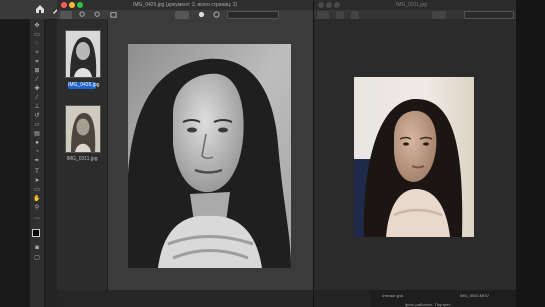  I want to click on thumbnail-2-label: IMG_0311.jpg, so click(82, 159).